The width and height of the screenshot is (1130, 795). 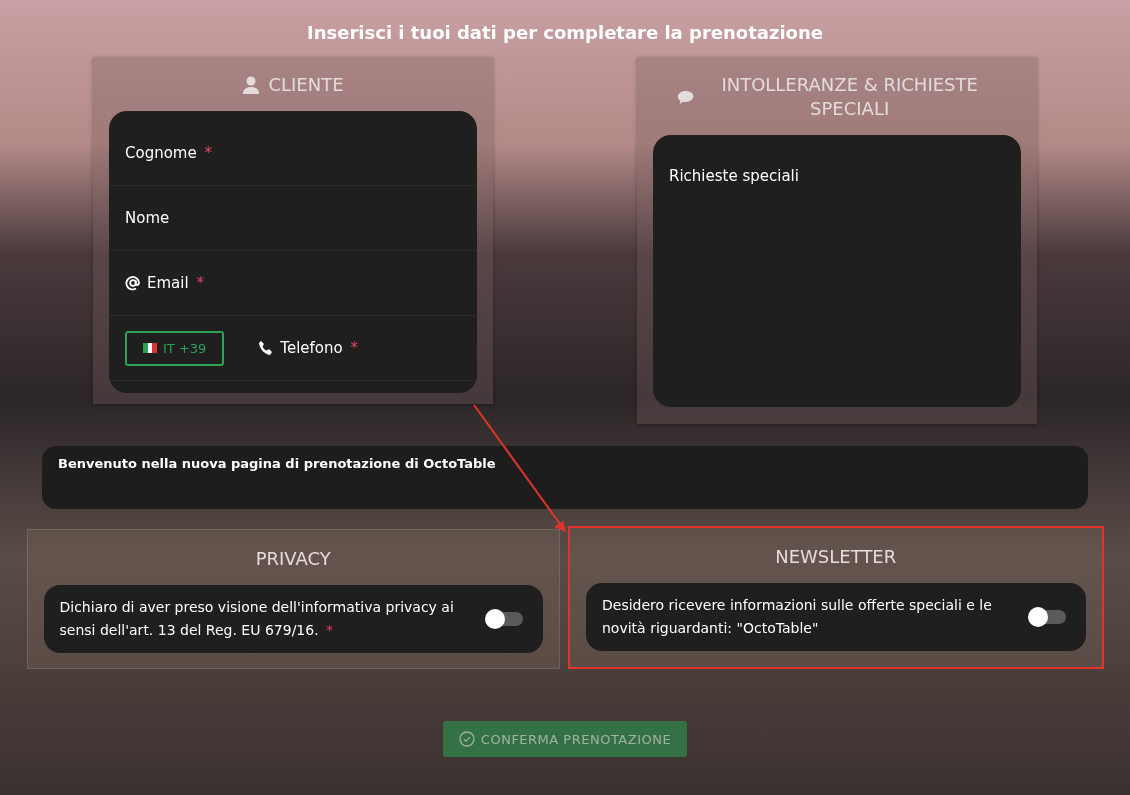 What do you see at coordinates (293, 558) in the screenshot?
I see `panel-heading: PRIVACY` at bounding box center [293, 558].